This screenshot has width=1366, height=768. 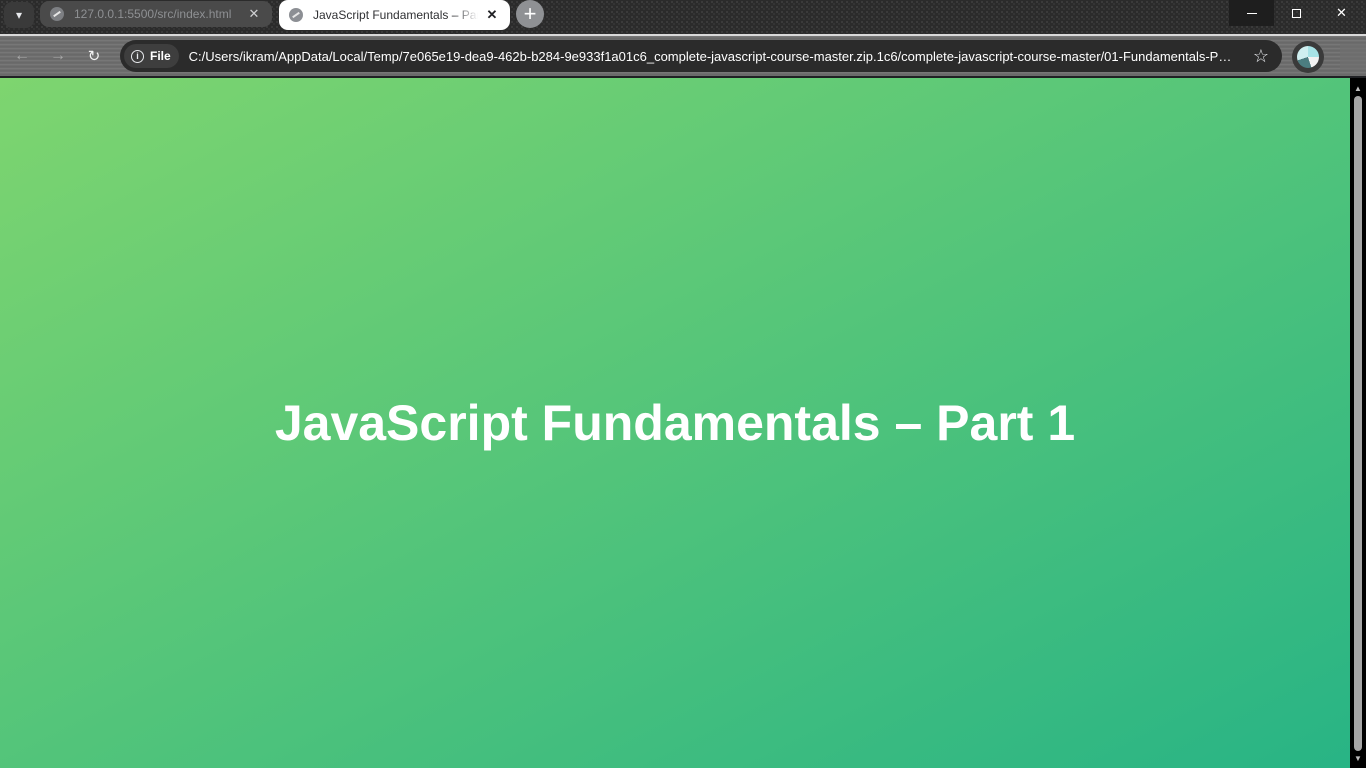 I want to click on tab-javascript-fundamentals: JavaScript Fundamentals – Part 1 ✕, so click(x=394, y=15).